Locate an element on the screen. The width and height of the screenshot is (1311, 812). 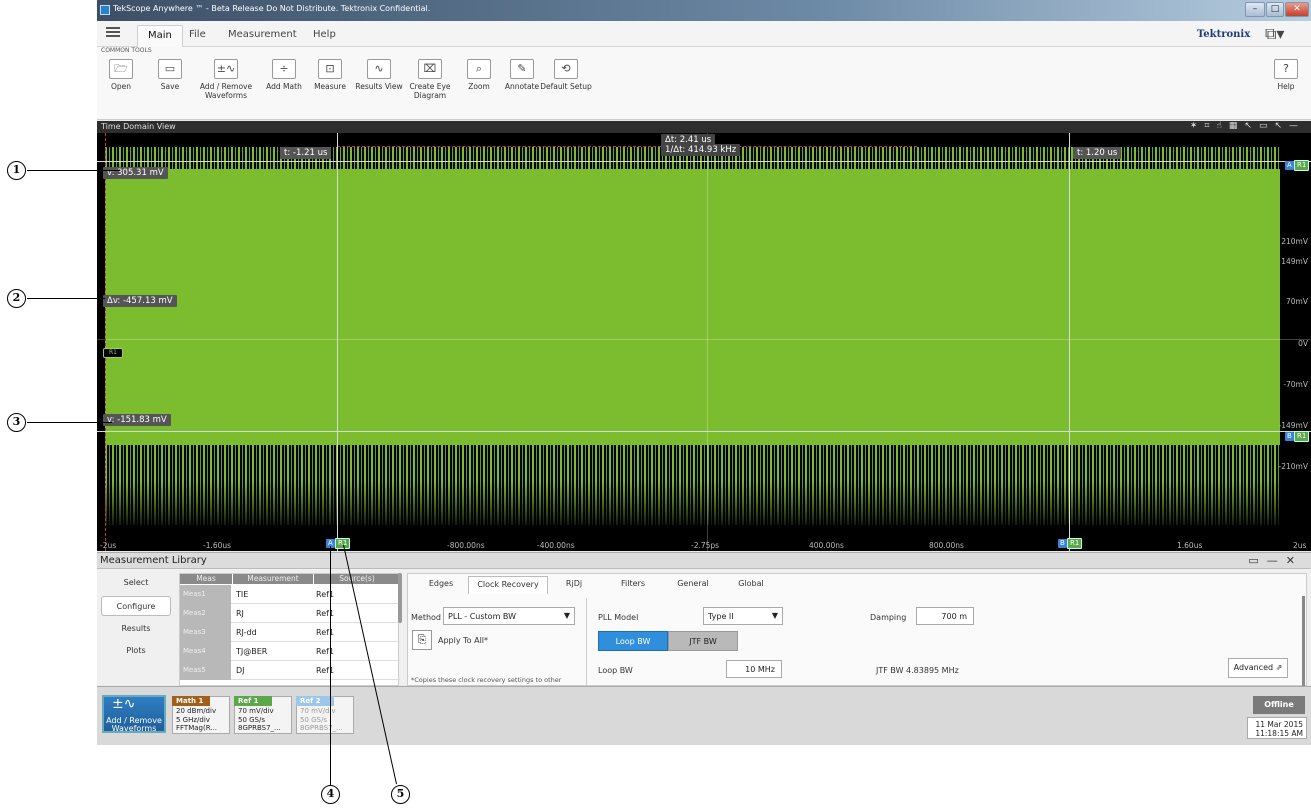
open-button: 🗁 Open is located at coordinates (122, 75).